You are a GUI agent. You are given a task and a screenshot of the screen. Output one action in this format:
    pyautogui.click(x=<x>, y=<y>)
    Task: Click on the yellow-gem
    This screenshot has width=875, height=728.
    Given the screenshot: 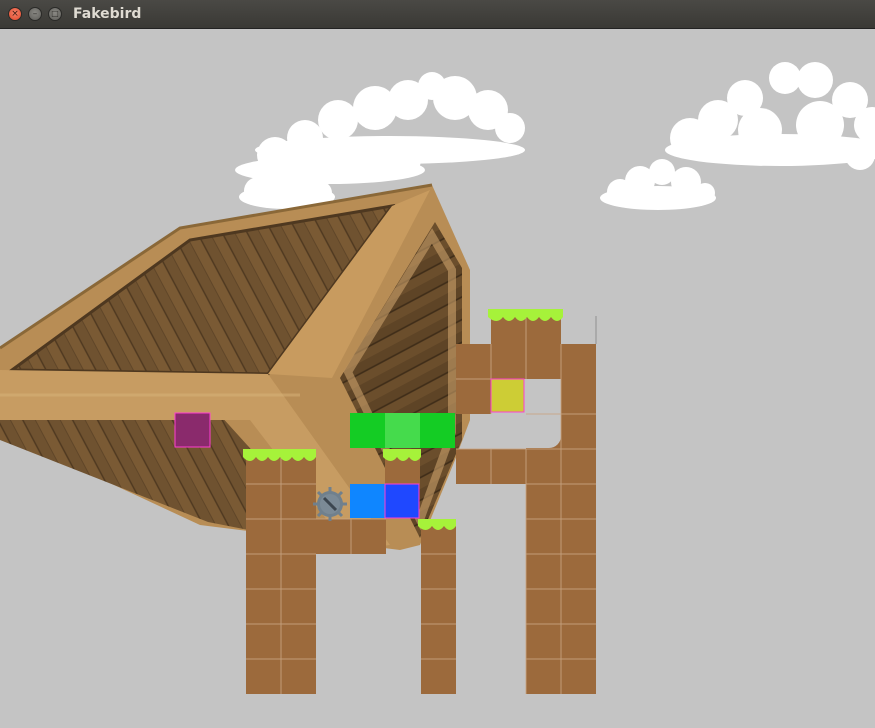 What is the action you would take?
    pyautogui.click(x=507, y=395)
    